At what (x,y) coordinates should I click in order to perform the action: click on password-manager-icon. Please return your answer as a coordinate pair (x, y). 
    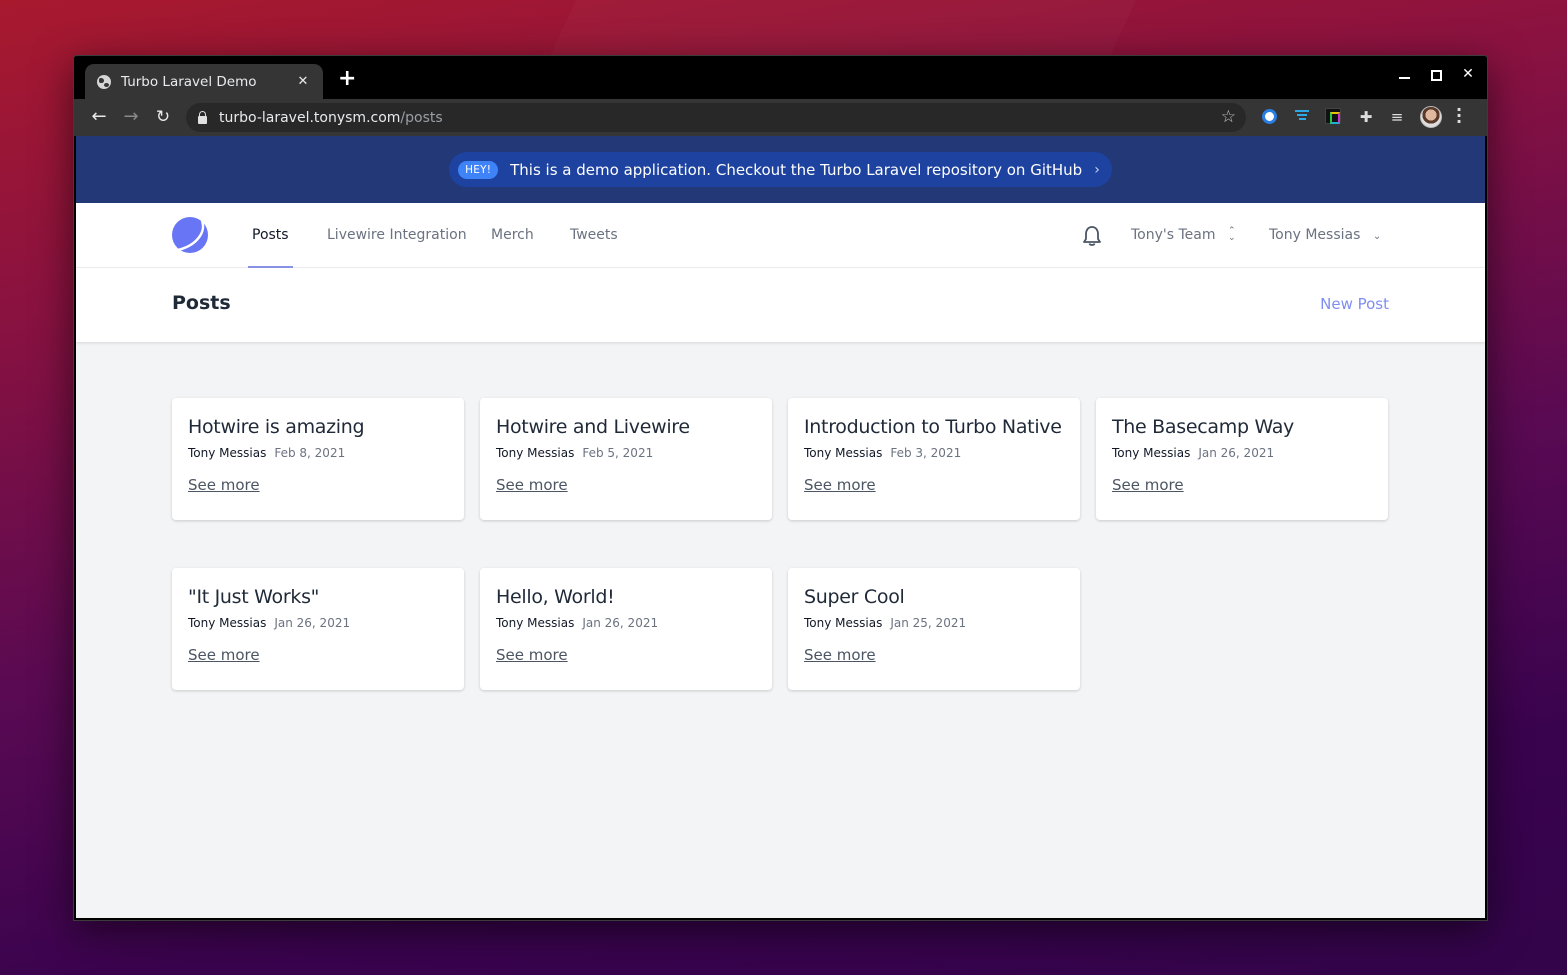
    Looking at the image, I should click on (1270, 117).